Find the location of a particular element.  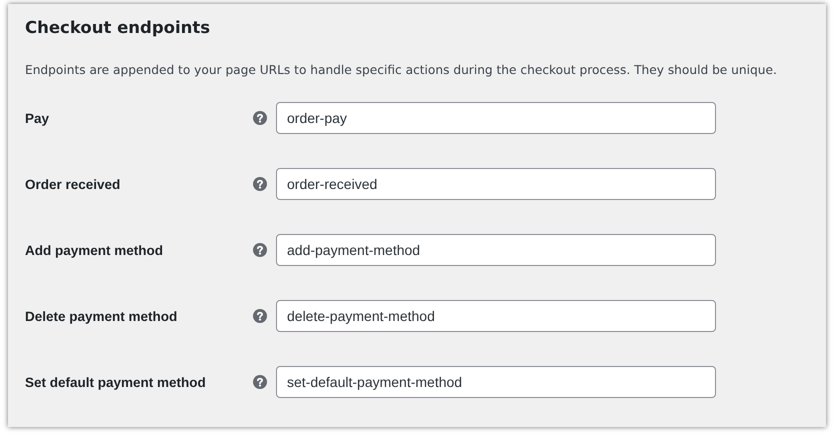

field-label: Pay is located at coordinates (37, 118).